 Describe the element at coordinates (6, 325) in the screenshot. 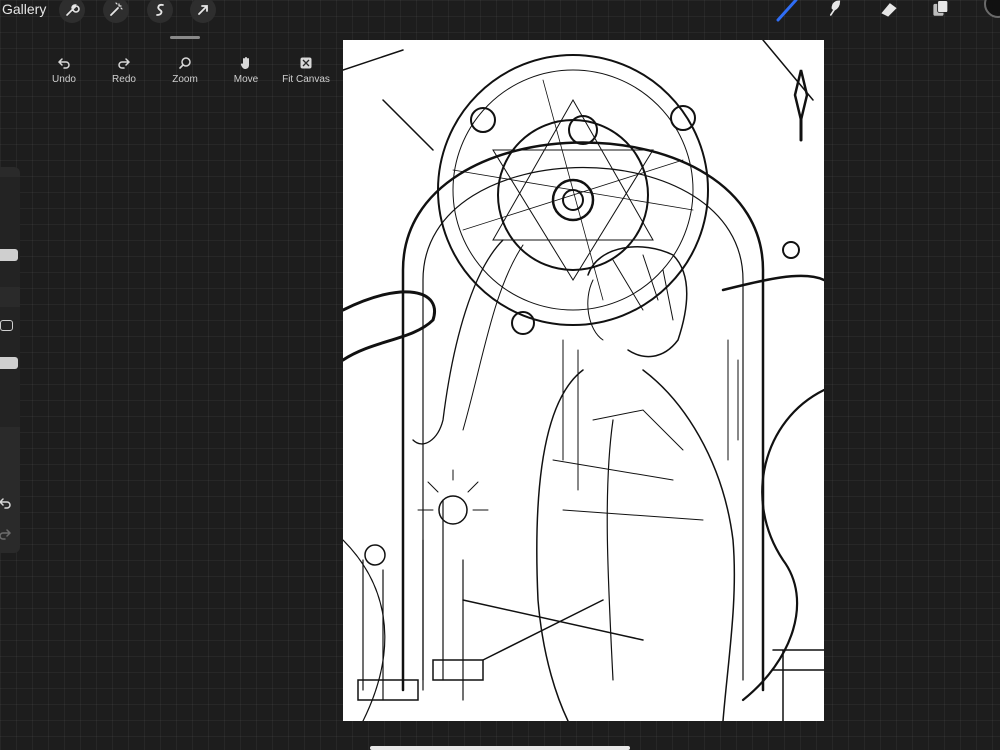

I see `modify-square-icon` at that location.